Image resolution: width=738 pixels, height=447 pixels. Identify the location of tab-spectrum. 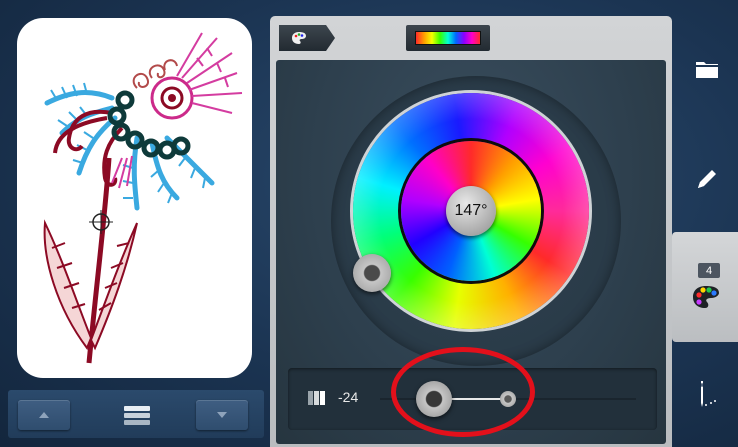
(448, 38).